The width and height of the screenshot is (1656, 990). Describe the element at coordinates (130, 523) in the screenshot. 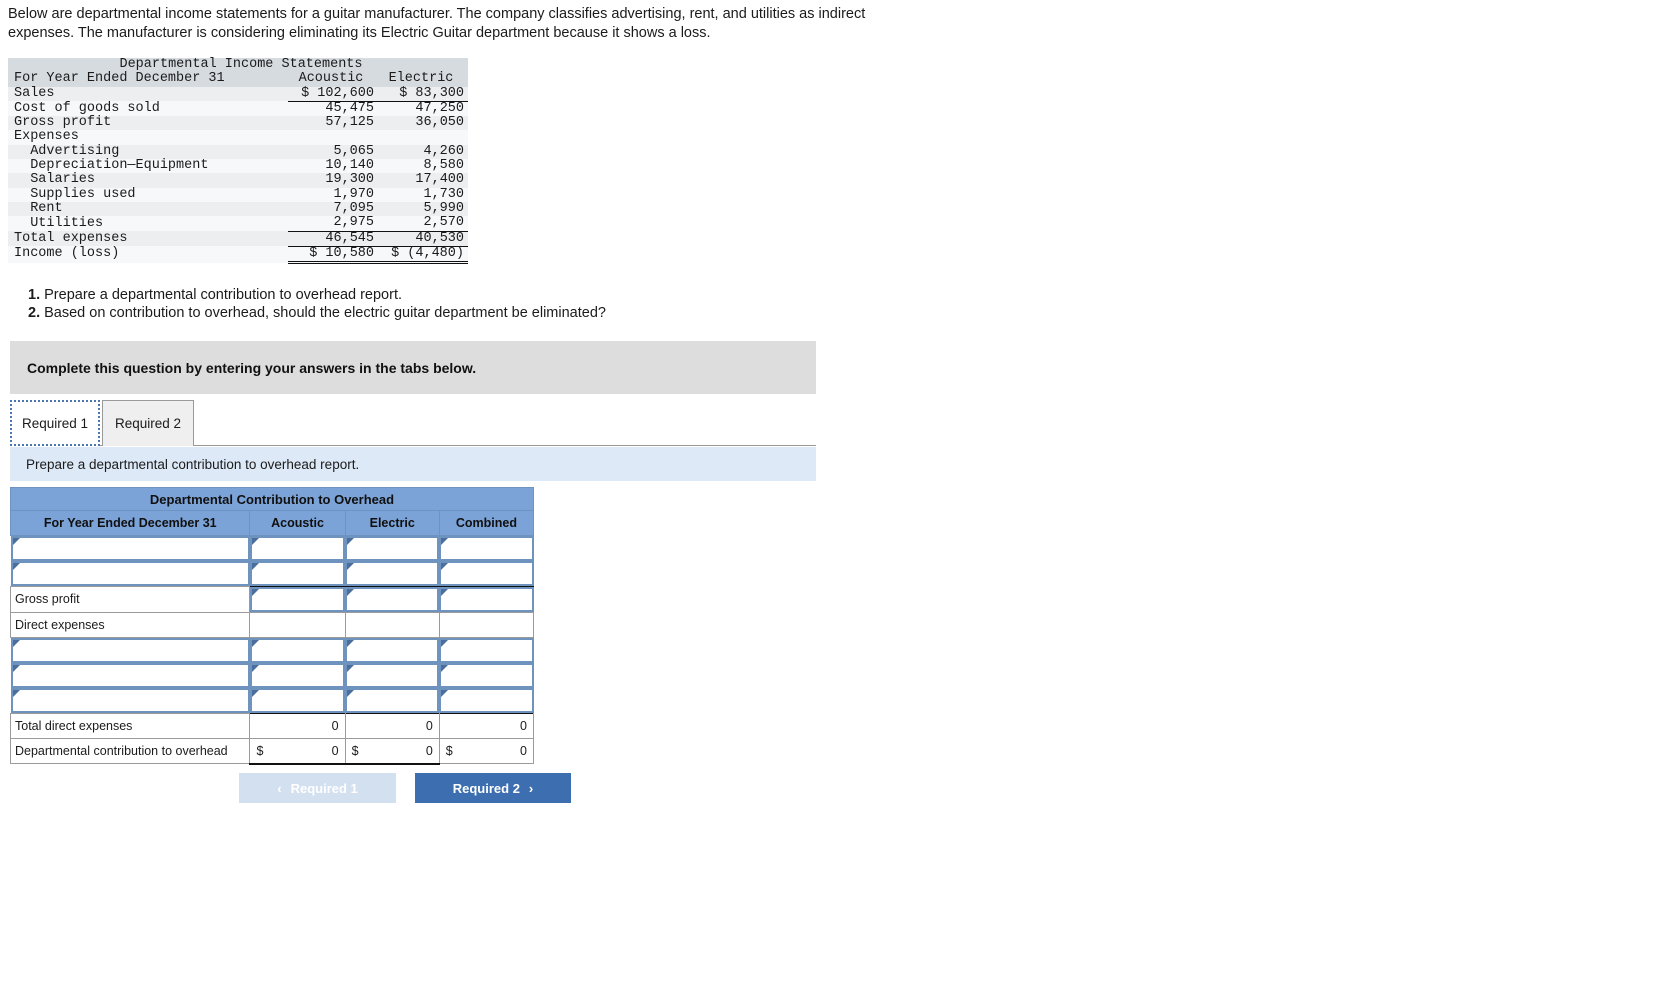

I see `answer-header-period: For Year Ended December 31` at that location.